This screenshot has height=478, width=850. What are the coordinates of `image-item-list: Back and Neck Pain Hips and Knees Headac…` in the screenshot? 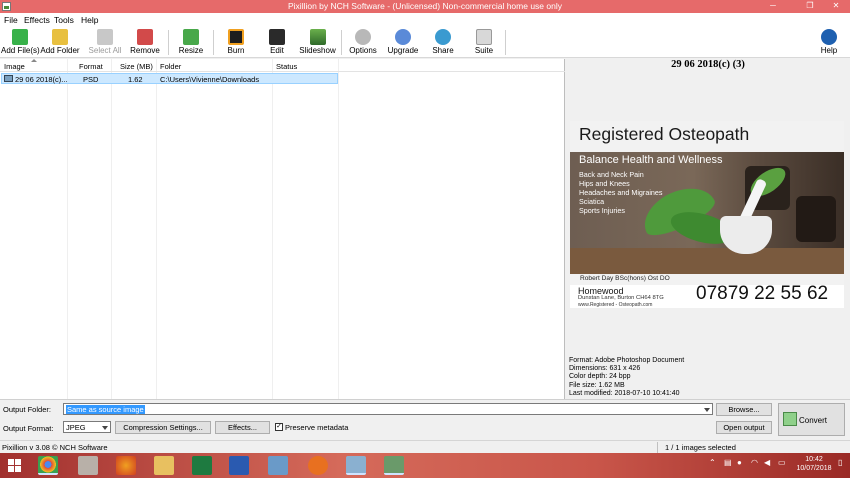 It's located at (621, 193).